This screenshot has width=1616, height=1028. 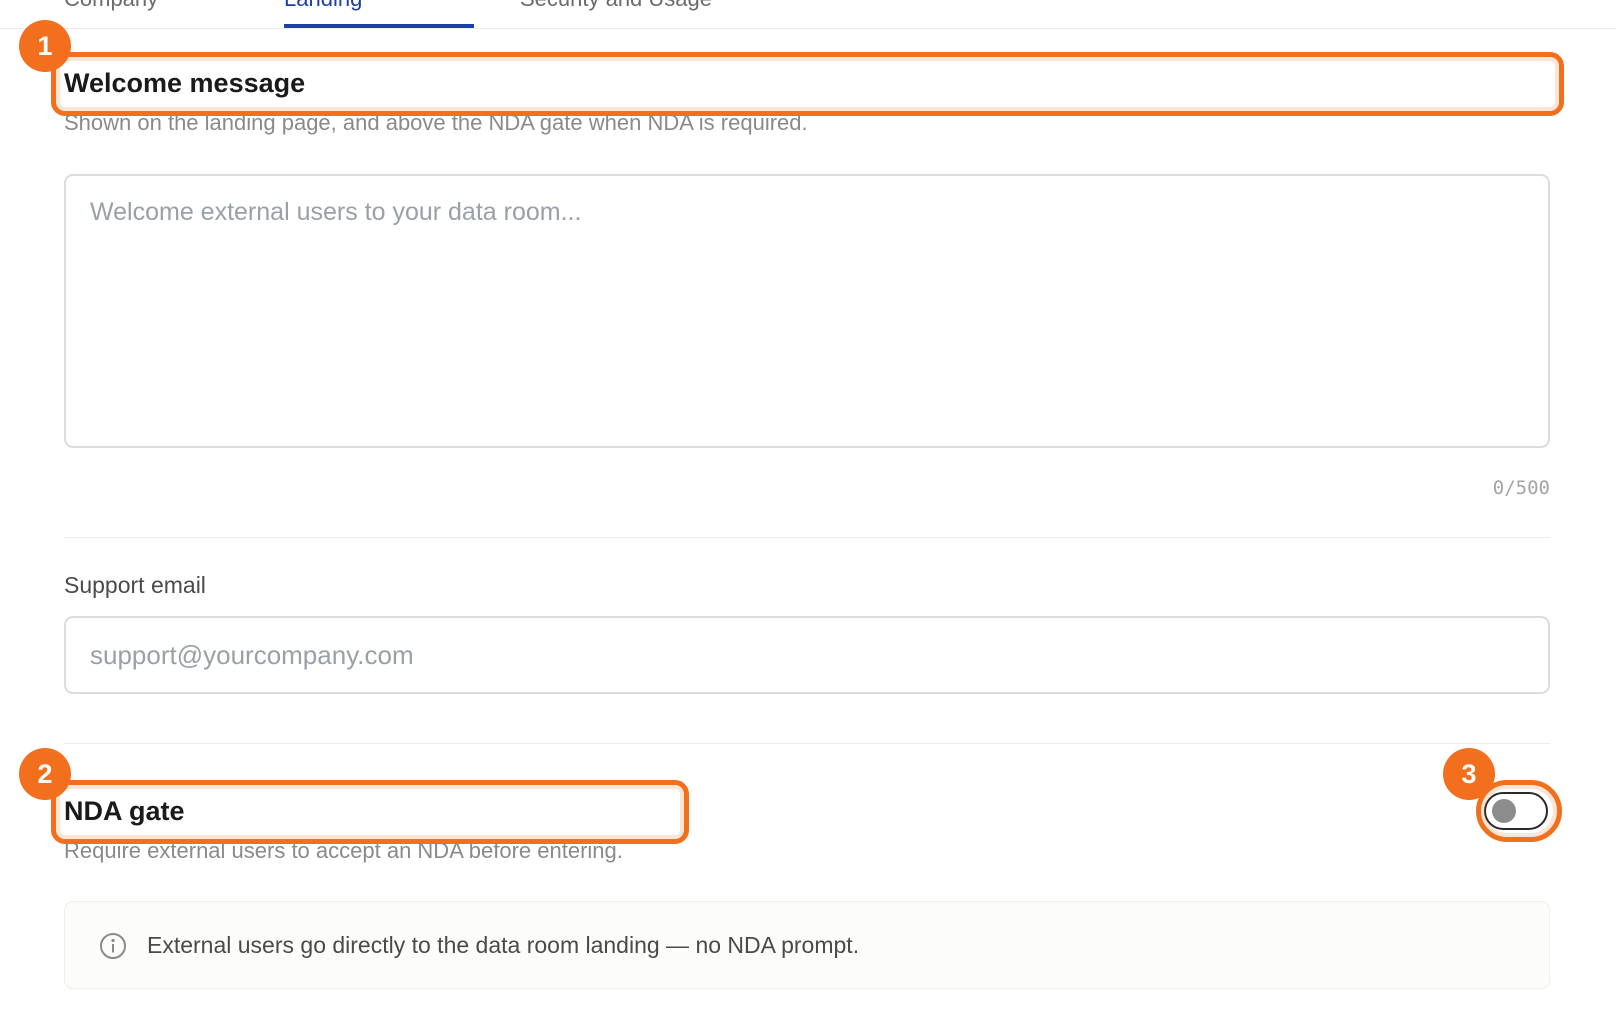 What do you see at coordinates (185, 83) in the screenshot?
I see `welcome-message-title: Welcome message` at bounding box center [185, 83].